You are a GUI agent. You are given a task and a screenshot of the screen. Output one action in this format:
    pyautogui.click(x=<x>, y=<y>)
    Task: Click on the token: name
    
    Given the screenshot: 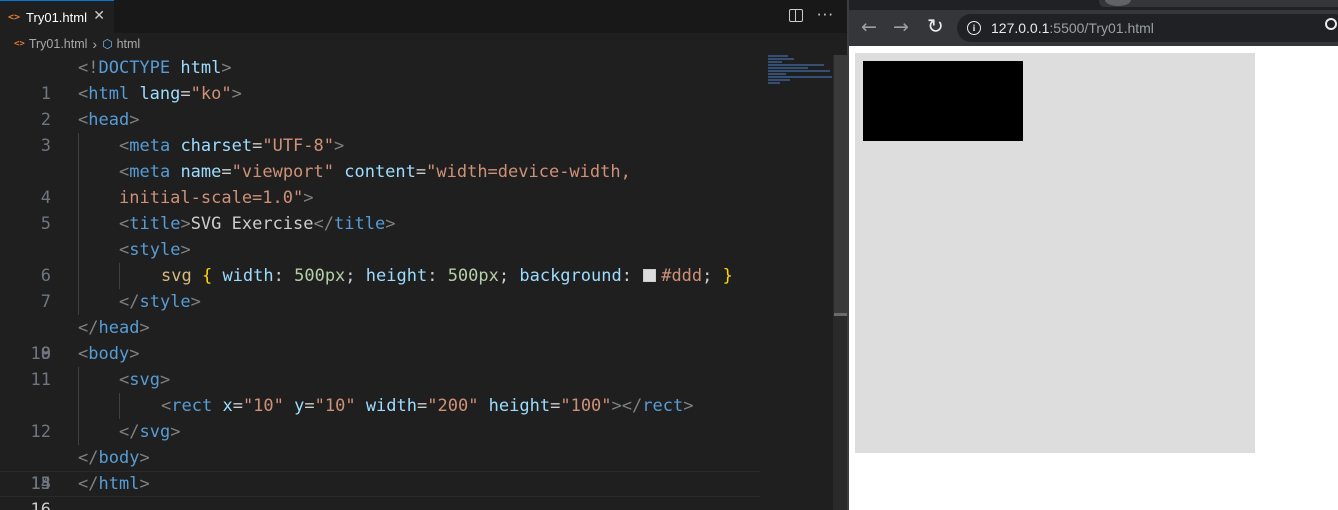 What is the action you would take?
    pyautogui.click(x=196, y=172)
    